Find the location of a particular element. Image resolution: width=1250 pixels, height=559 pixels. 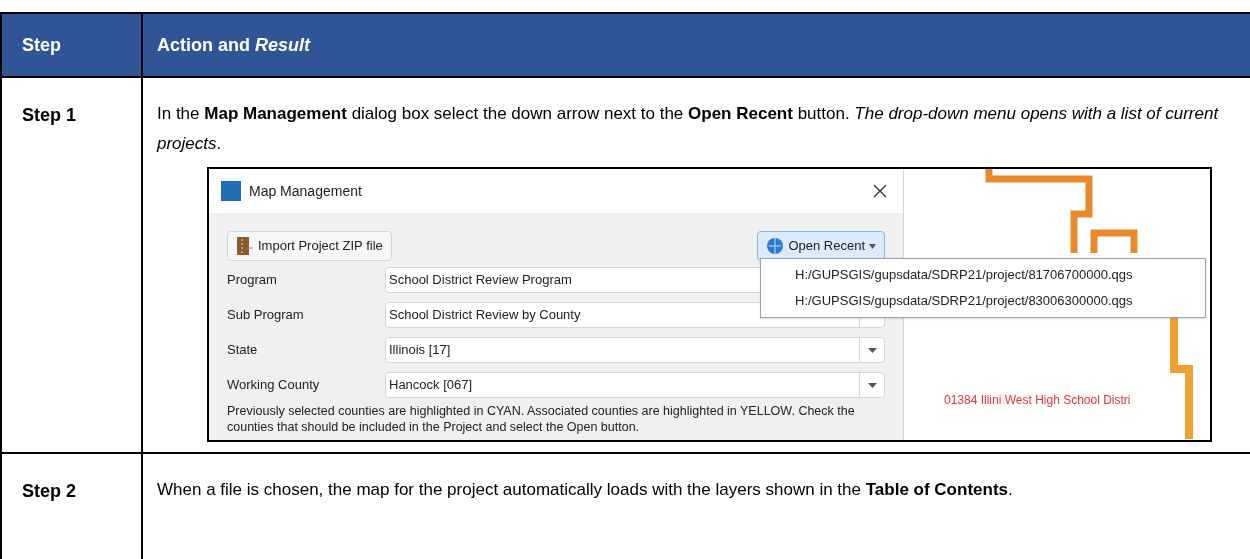

field-label: Working County is located at coordinates (274, 385).